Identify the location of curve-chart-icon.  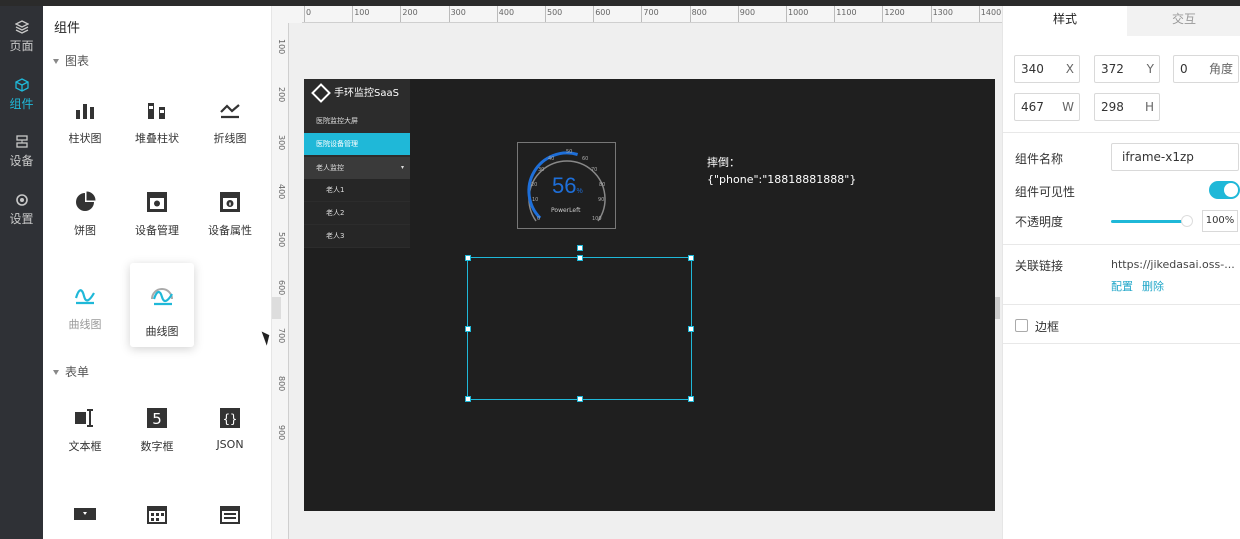
(84, 297).